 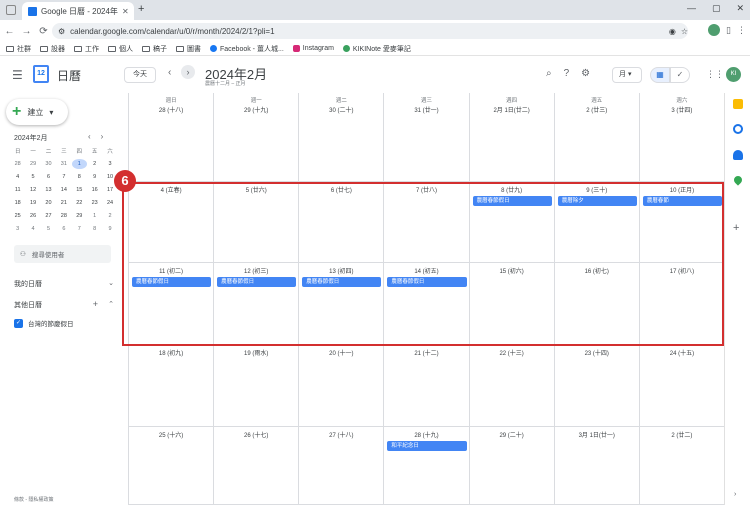 I want to click on calendar-view-toggle: ▦, so click(x=660, y=75).